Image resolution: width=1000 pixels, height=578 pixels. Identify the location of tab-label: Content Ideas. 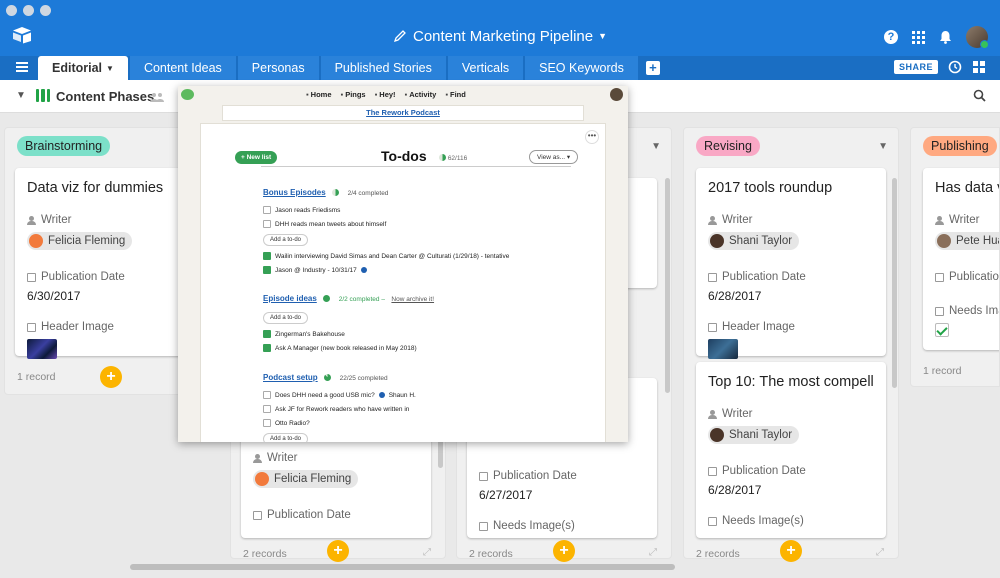
(182, 68).